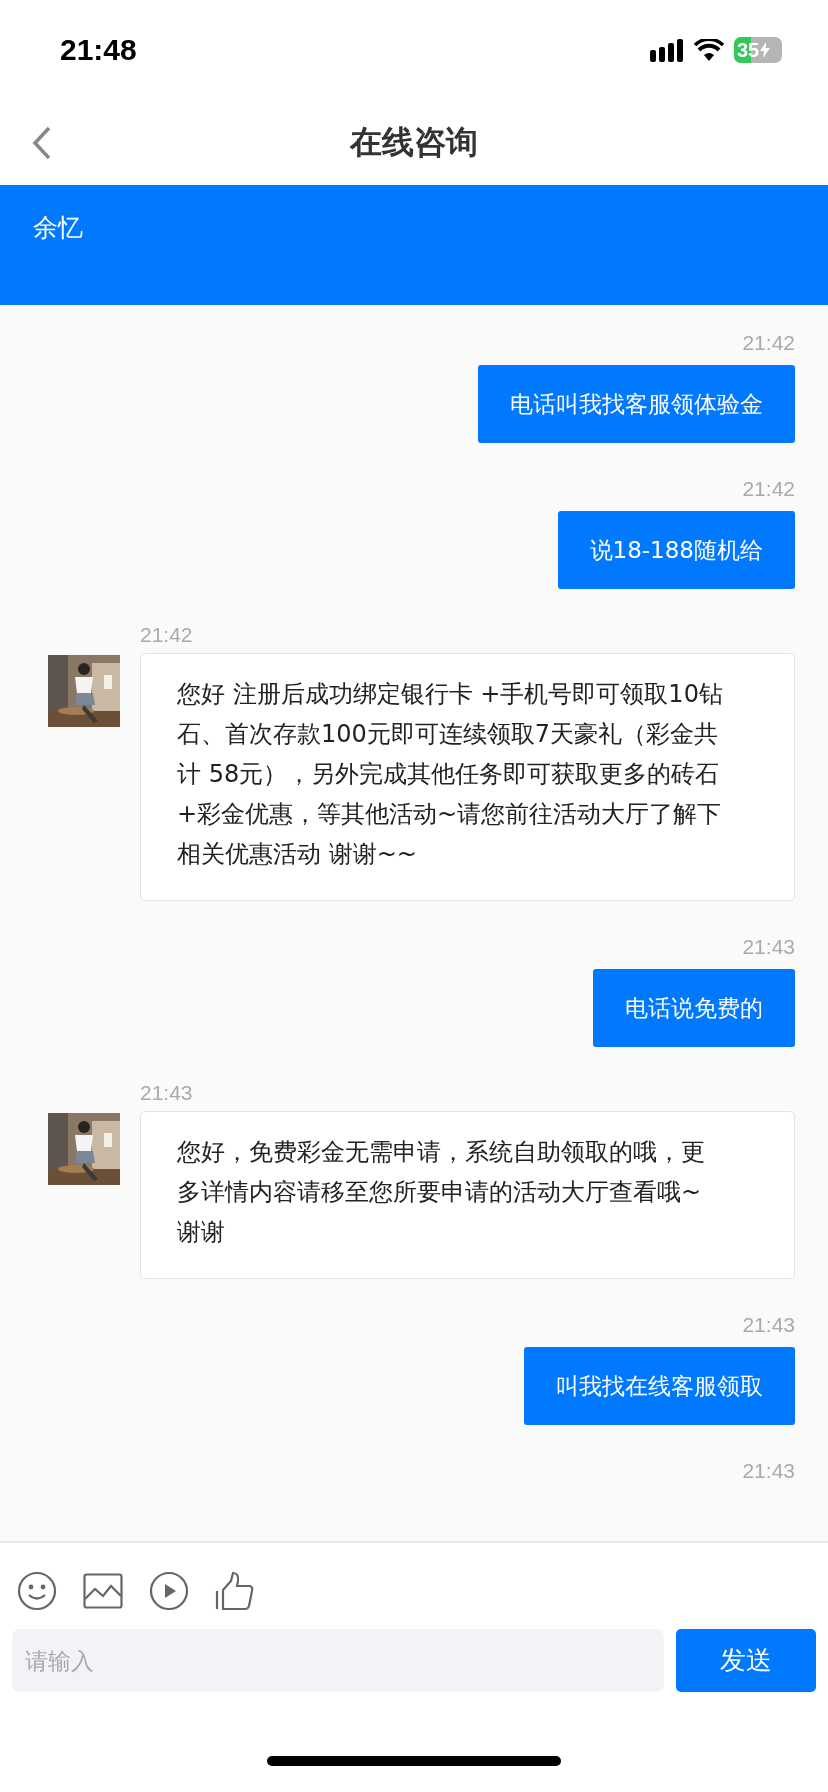 The height and width of the screenshot is (1792, 828). What do you see at coordinates (746, 1660) in the screenshot?
I see `send-button: 发送` at bounding box center [746, 1660].